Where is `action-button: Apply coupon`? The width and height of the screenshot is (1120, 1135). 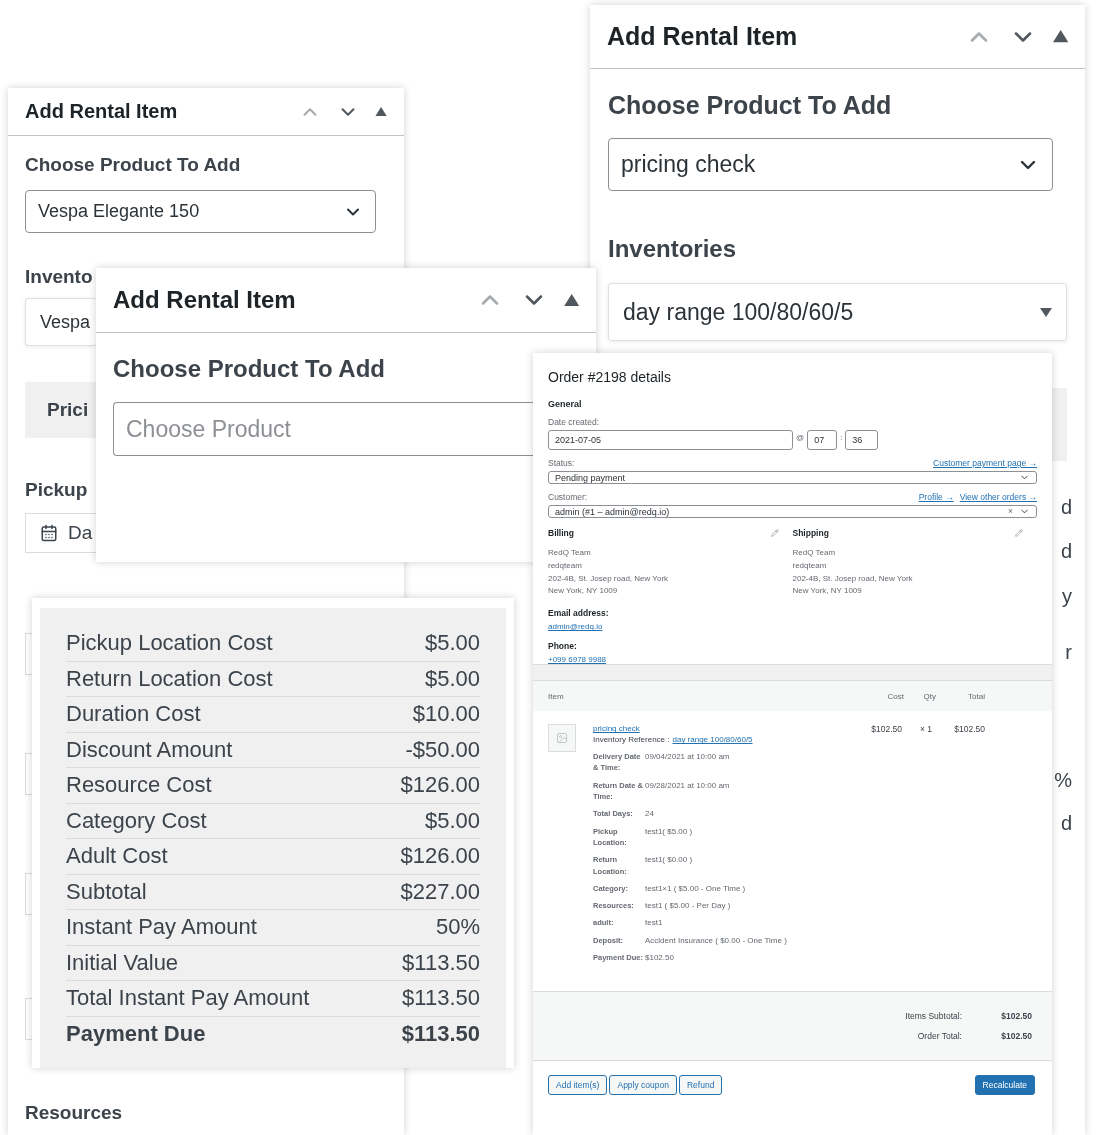 action-button: Apply coupon is located at coordinates (643, 1085).